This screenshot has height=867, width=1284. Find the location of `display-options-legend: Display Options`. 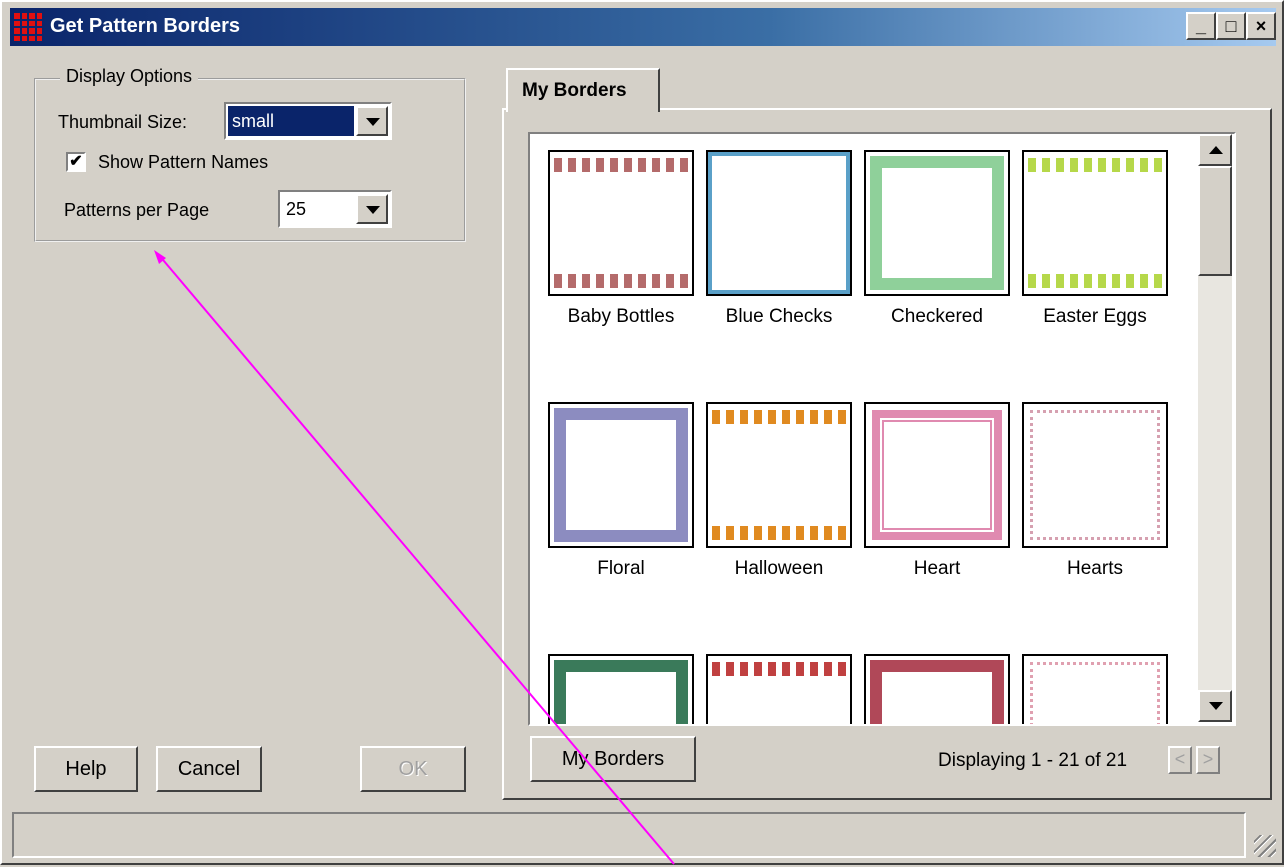

display-options-legend: Display Options is located at coordinates (129, 76).